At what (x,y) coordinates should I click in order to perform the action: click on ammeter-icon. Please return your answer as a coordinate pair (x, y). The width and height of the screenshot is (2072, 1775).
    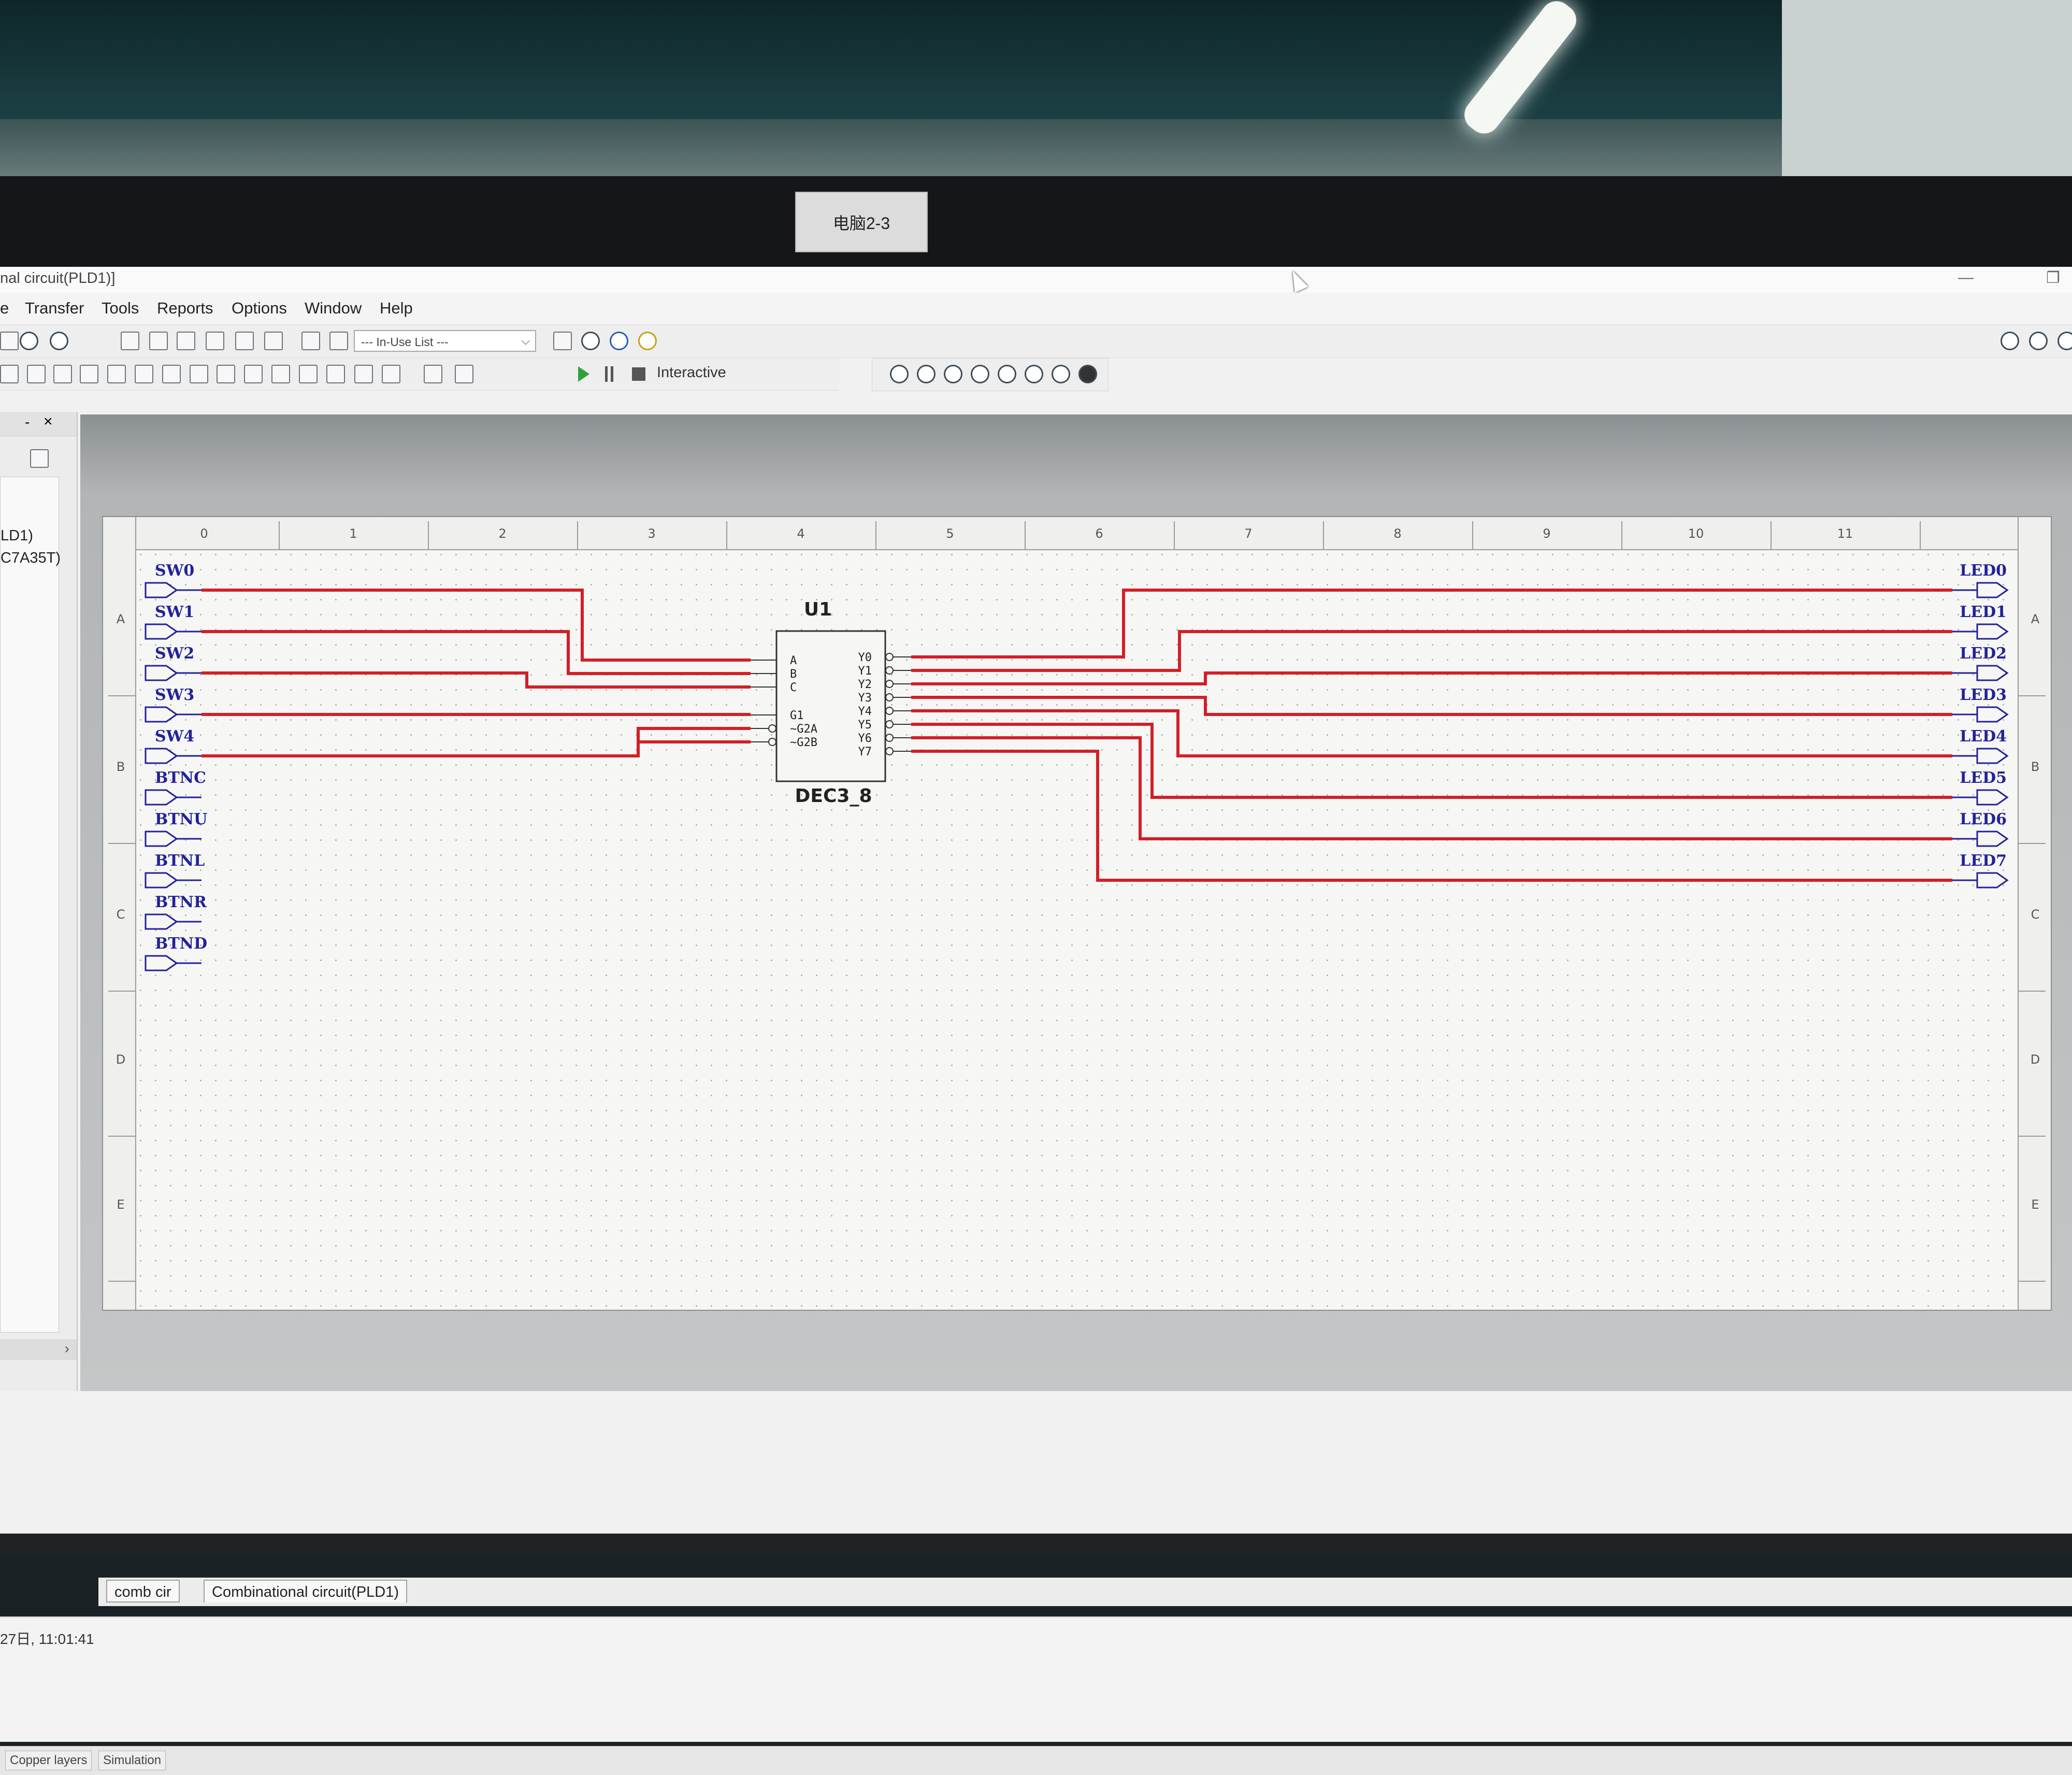
    Looking at the image, I should click on (926, 374).